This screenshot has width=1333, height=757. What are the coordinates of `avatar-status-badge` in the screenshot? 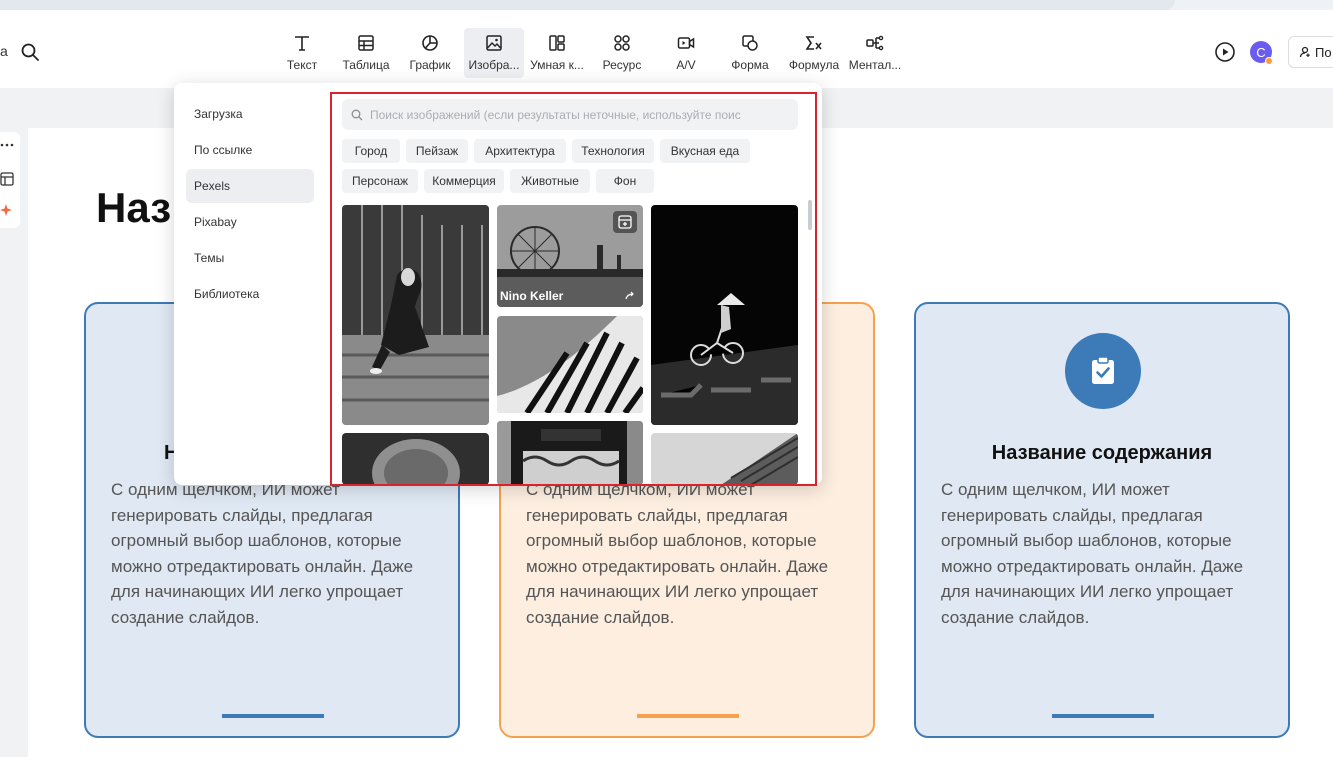 It's located at (1269, 61).